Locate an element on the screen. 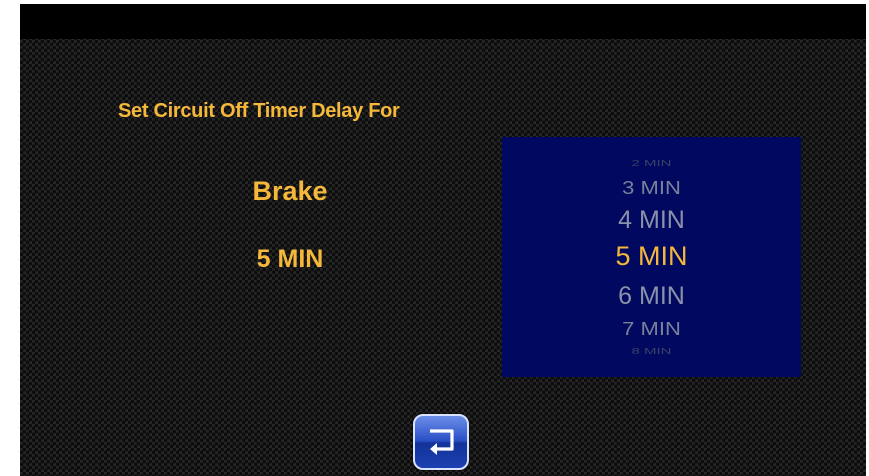 The image size is (869, 476). picker-option: 6 MIN is located at coordinates (651, 296).